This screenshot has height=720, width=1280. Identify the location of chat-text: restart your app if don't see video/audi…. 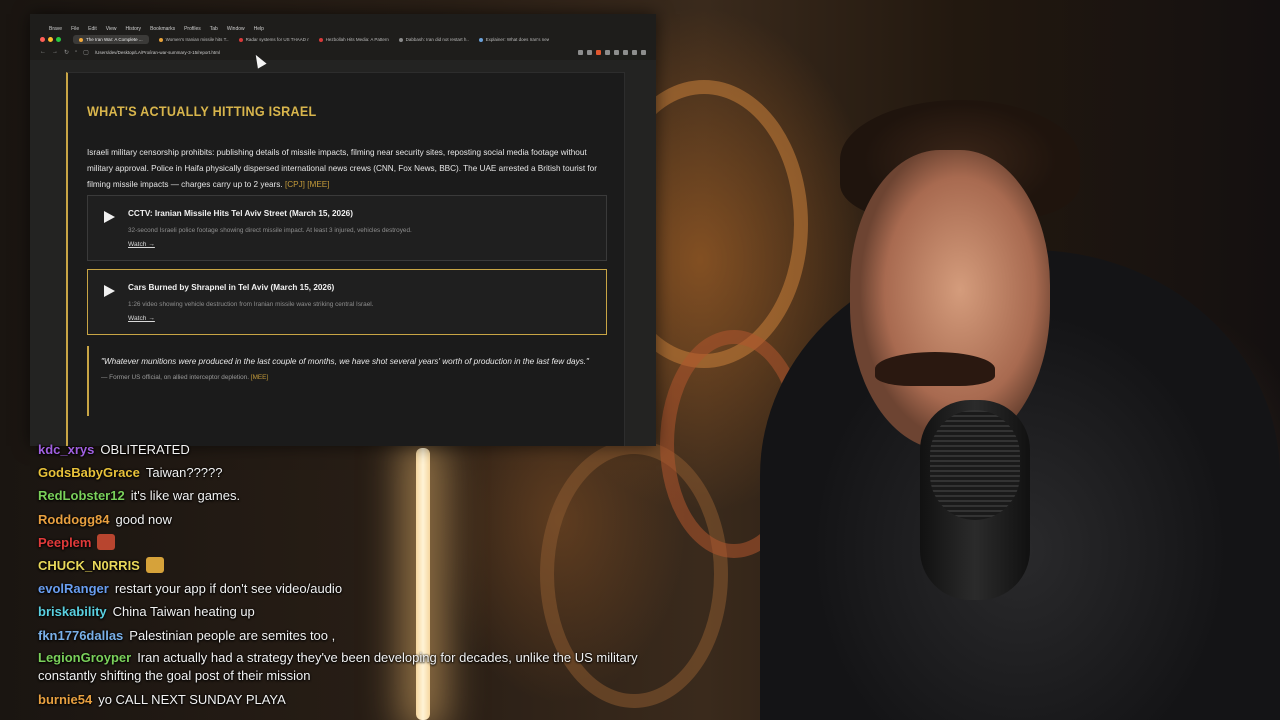
(228, 589).